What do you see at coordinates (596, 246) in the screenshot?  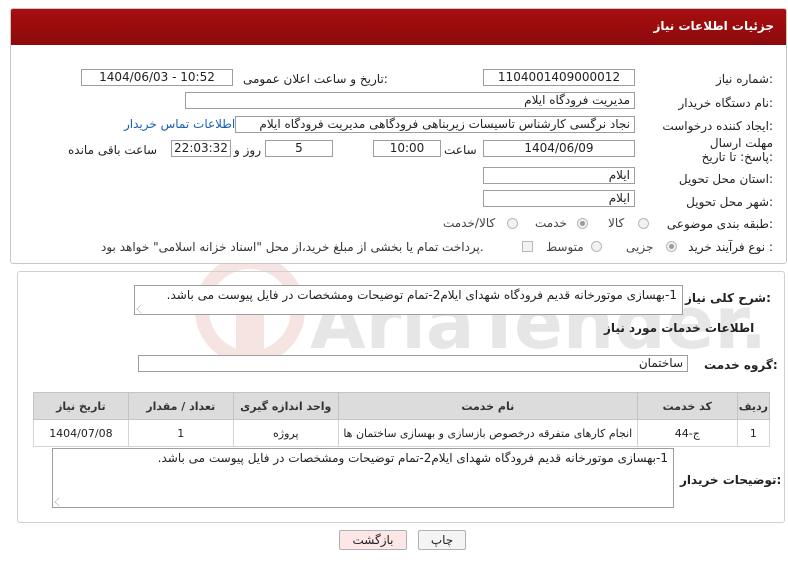 I see `process-radio-medium` at bounding box center [596, 246].